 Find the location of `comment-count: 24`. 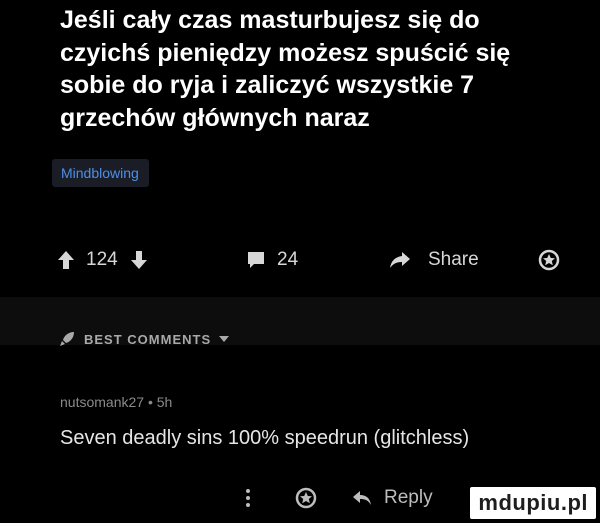

comment-count: 24 is located at coordinates (288, 259).